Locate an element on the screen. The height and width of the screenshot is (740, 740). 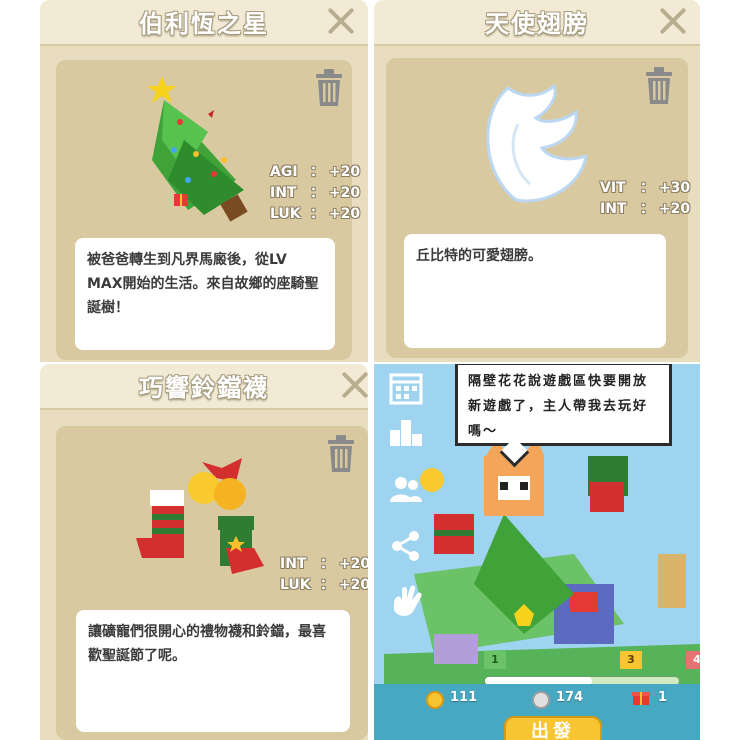
pet-hand-icon is located at coordinates (406, 602).